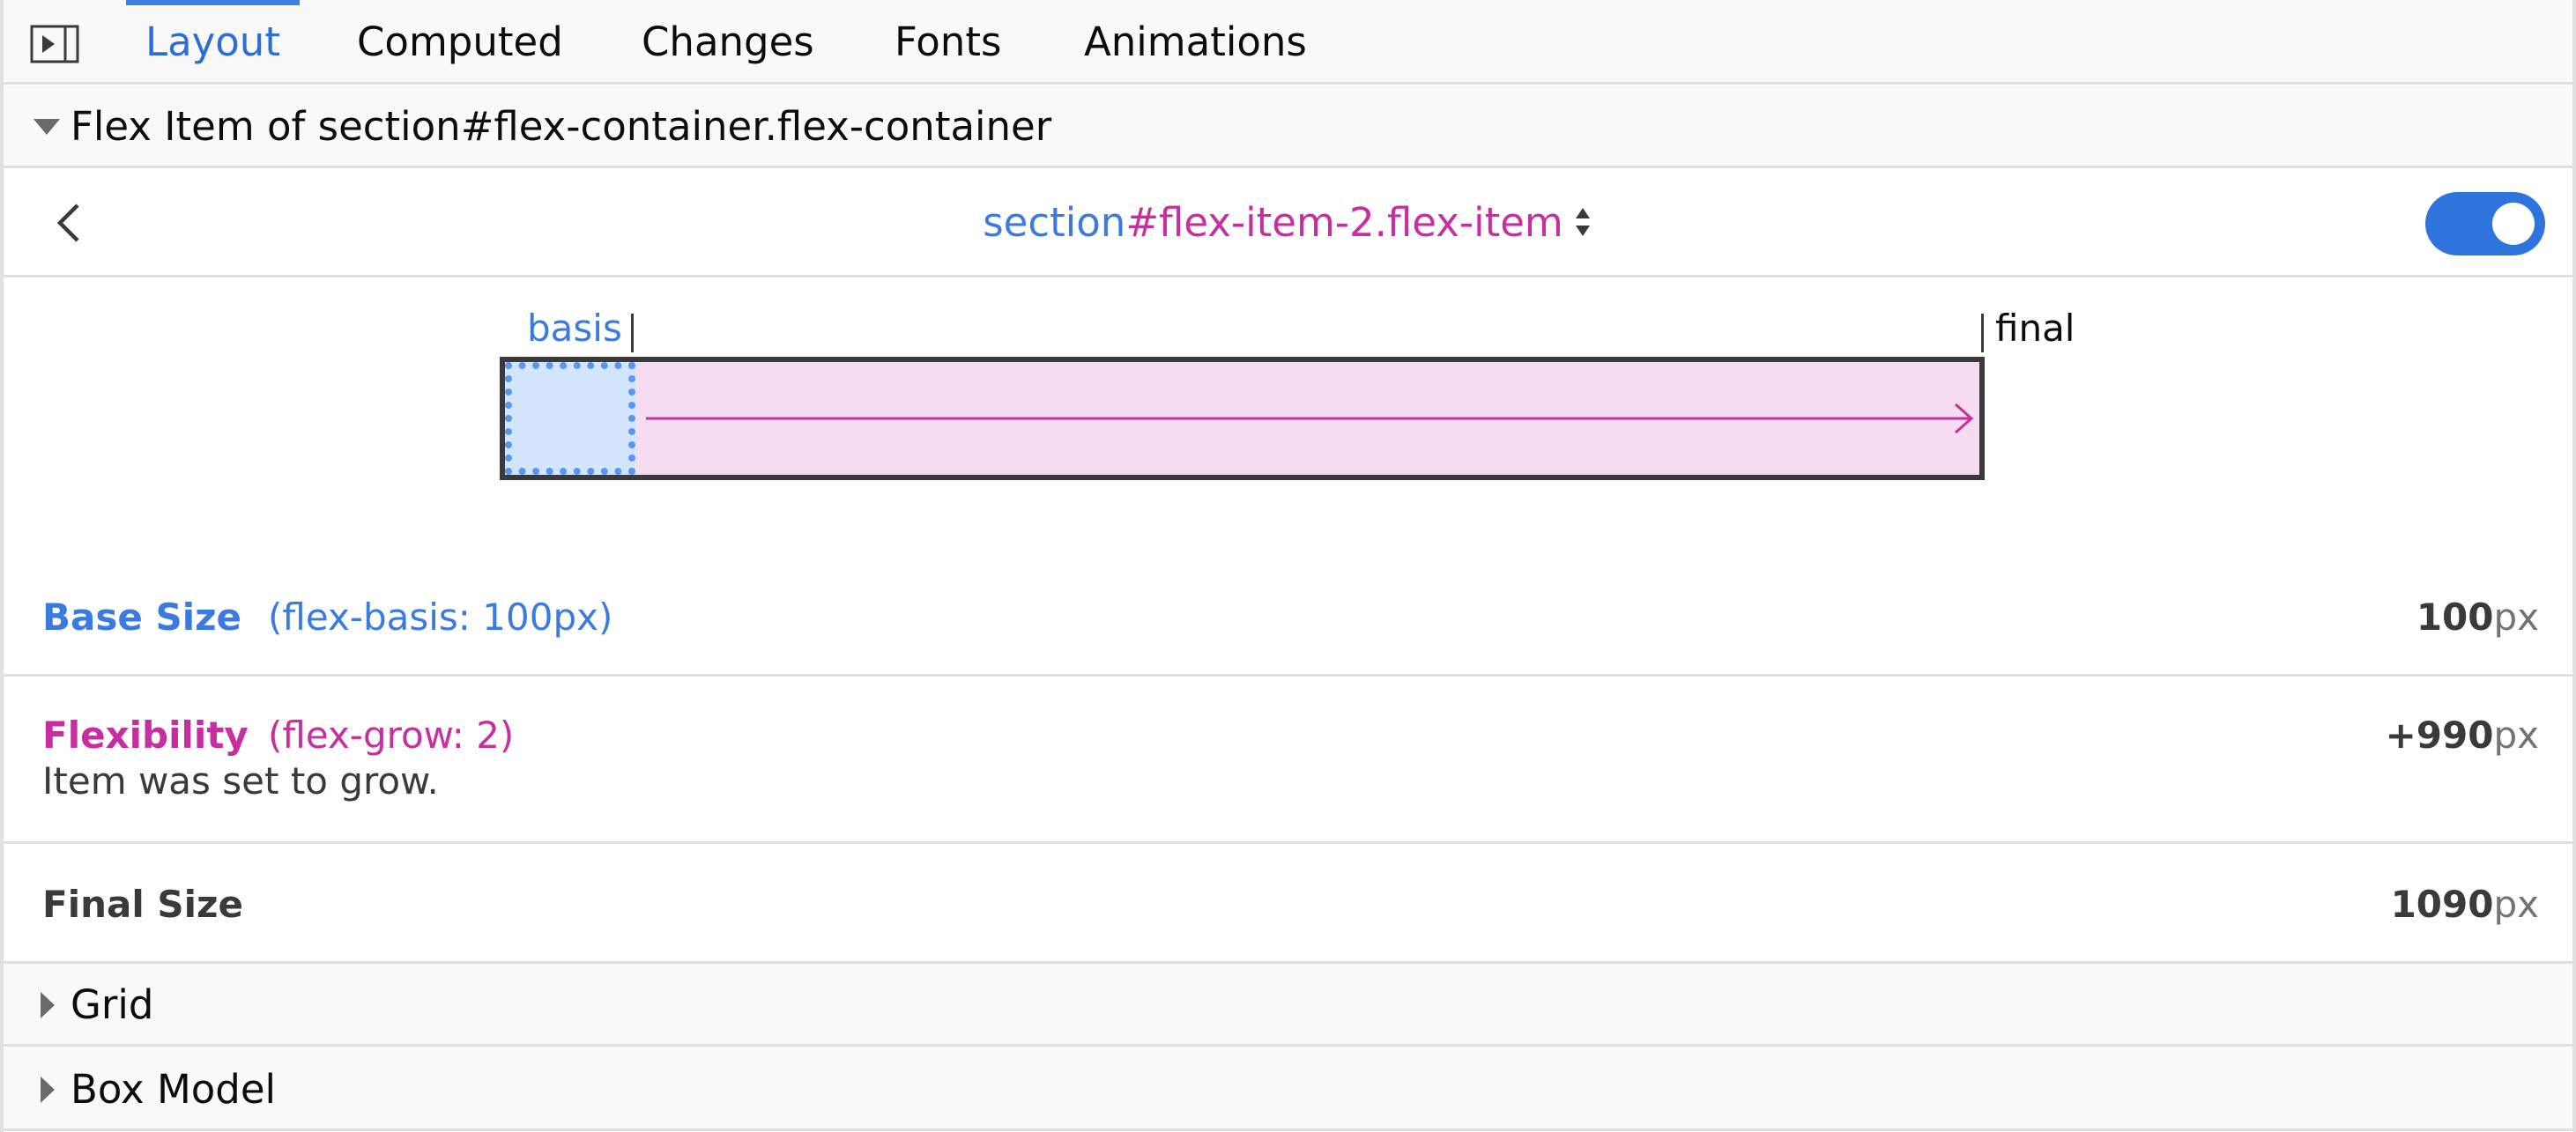  I want to click on basis-marker, so click(632, 333).